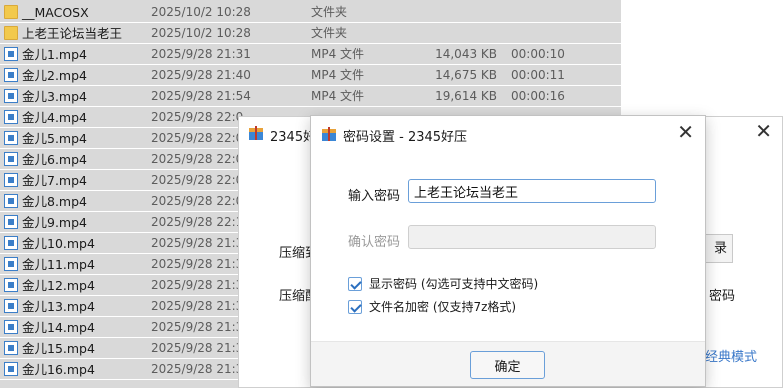  What do you see at coordinates (508, 133) in the screenshot?
I see `password-dialog-title-bar: 密码设置 - 2345好压 ✕` at bounding box center [508, 133].